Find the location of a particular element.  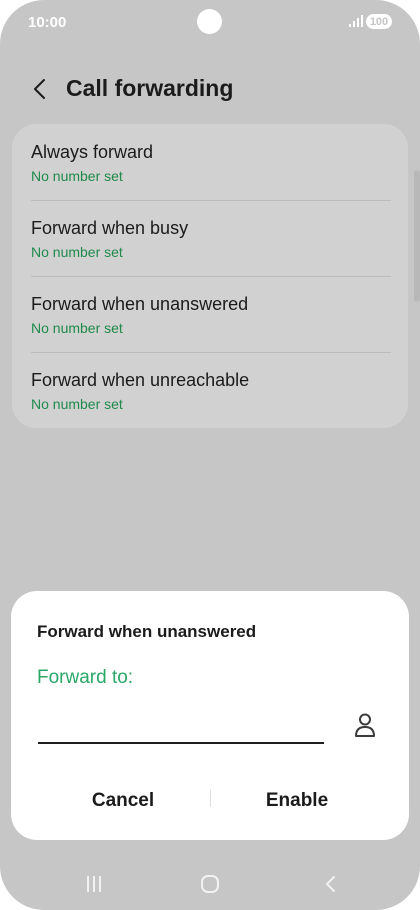

nav-back-button is located at coordinates (330, 884).